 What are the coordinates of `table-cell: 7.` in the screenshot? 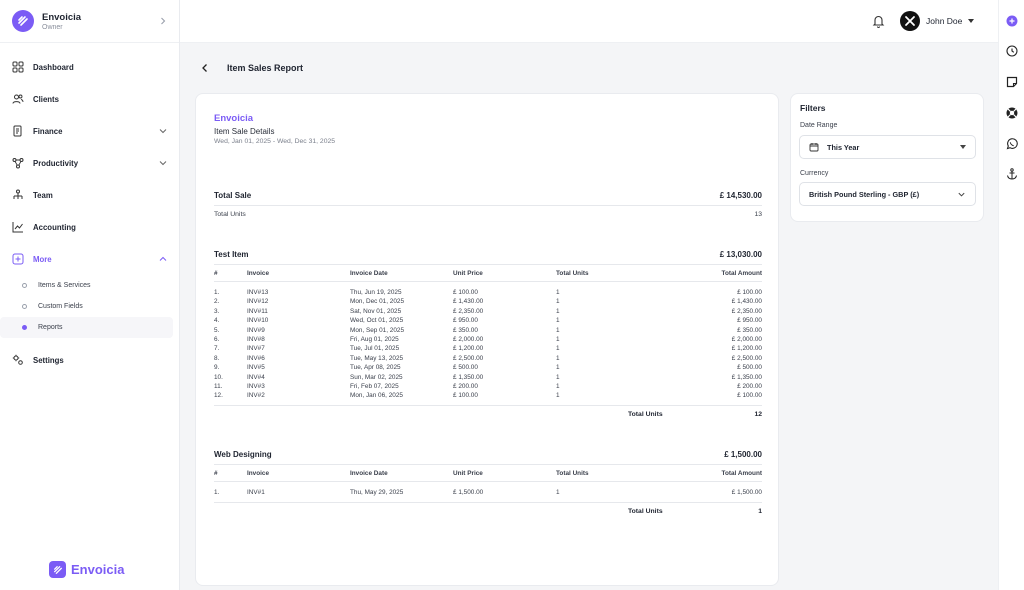 It's located at (217, 349).